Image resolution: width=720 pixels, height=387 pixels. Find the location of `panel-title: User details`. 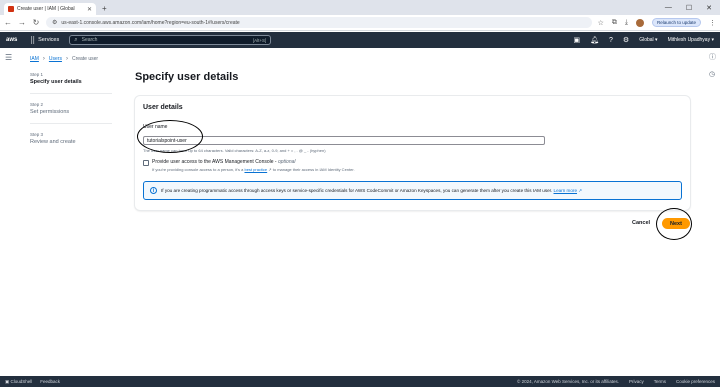

panel-title: User details is located at coordinates (163, 107).